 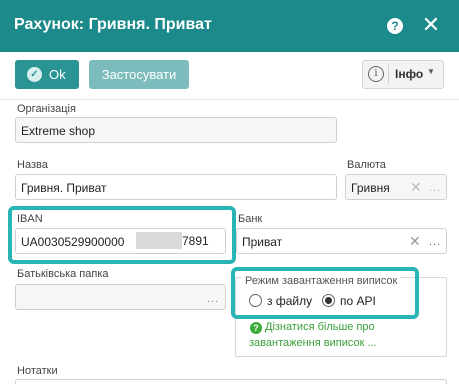 What do you see at coordinates (139, 74) in the screenshot?
I see `apply-button: Застосувати` at bounding box center [139, 74].